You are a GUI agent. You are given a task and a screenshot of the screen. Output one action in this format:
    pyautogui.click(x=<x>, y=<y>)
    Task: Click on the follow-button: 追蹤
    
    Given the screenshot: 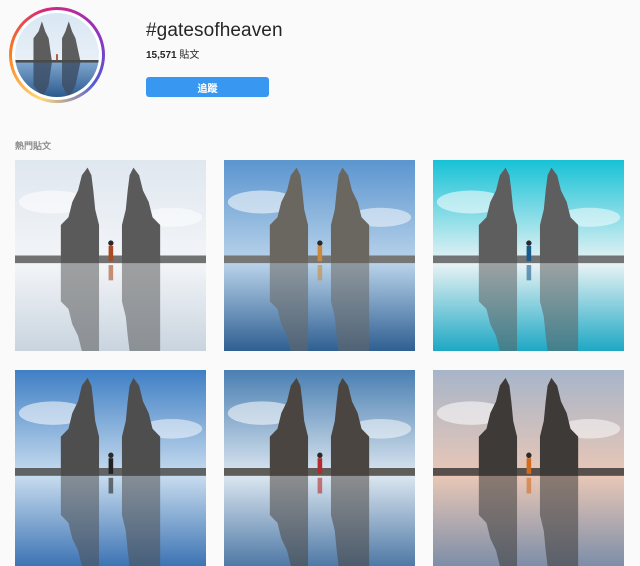 What is the action you would take?
    pyautogui.click(x=207, y=87)
    